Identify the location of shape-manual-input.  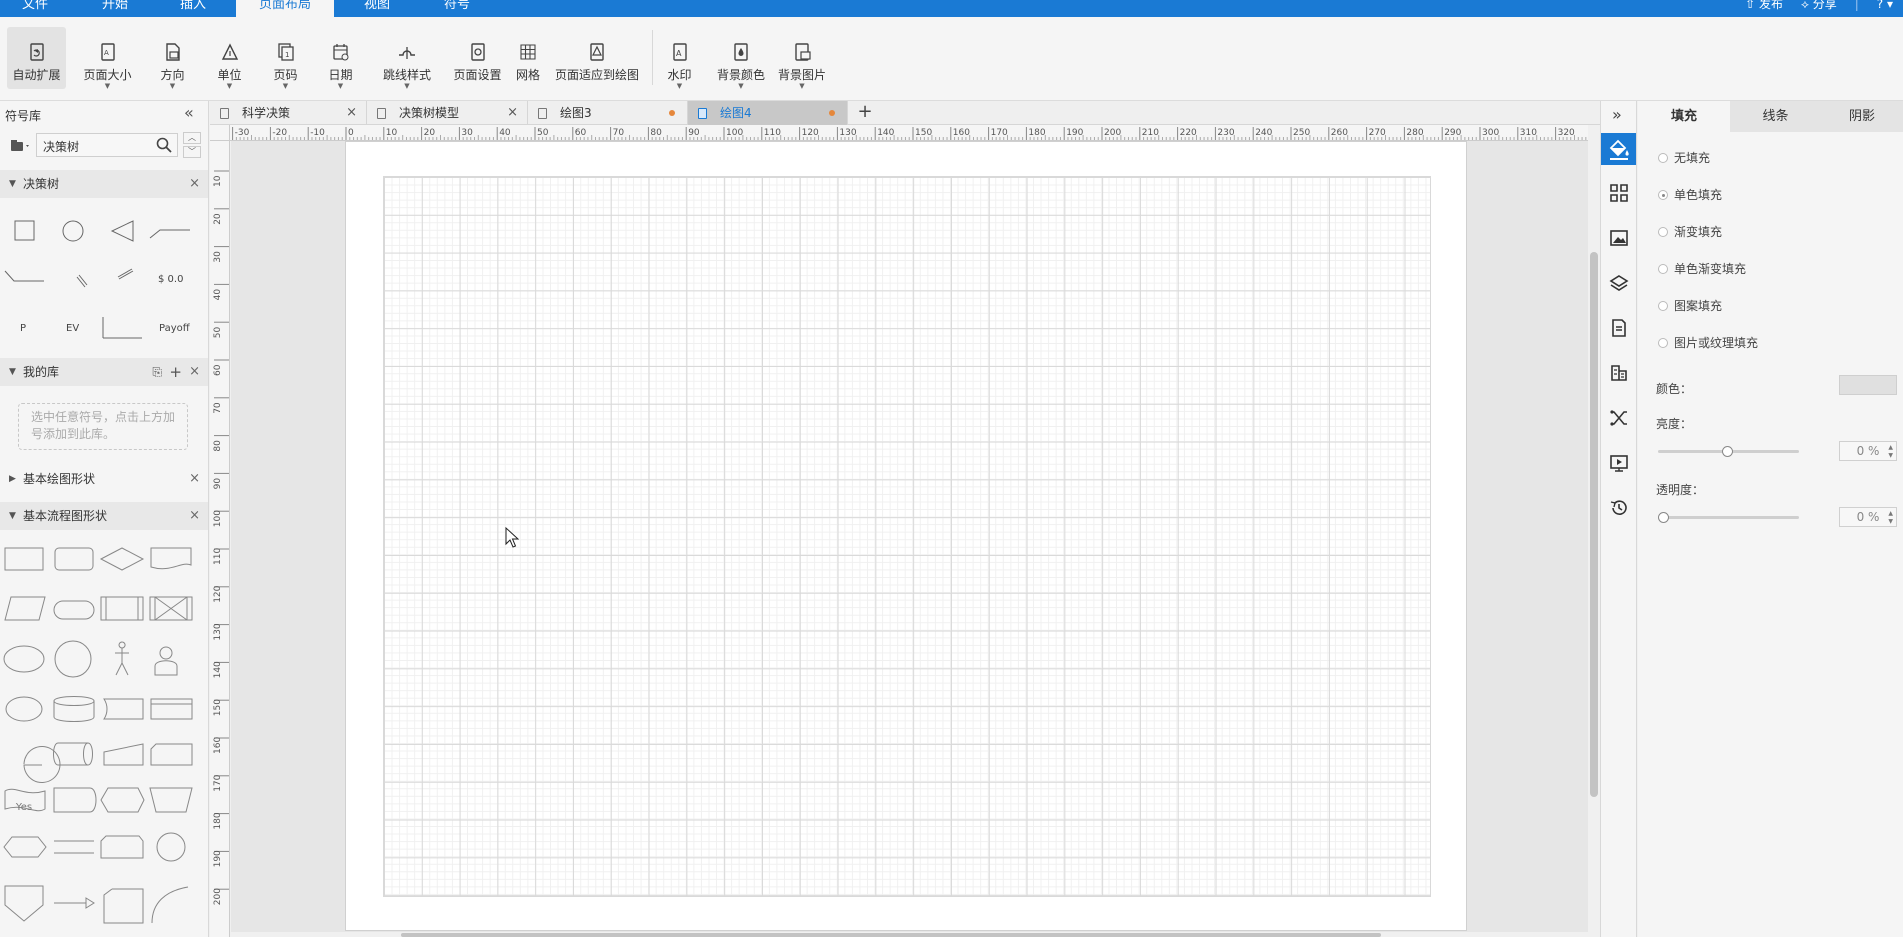
(123, 754).